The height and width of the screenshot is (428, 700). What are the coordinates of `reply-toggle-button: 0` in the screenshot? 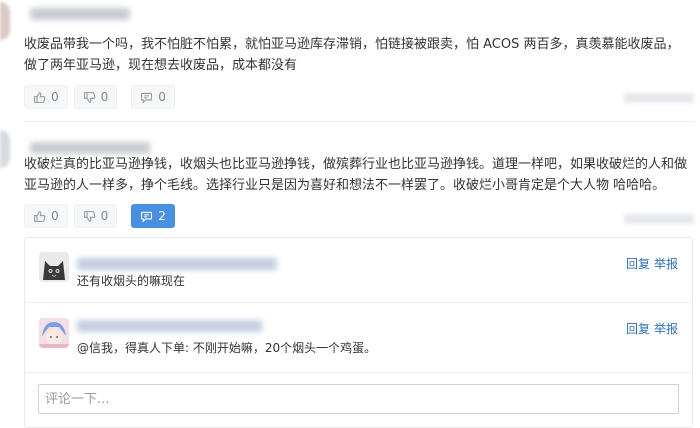 It's located at (153, 97).